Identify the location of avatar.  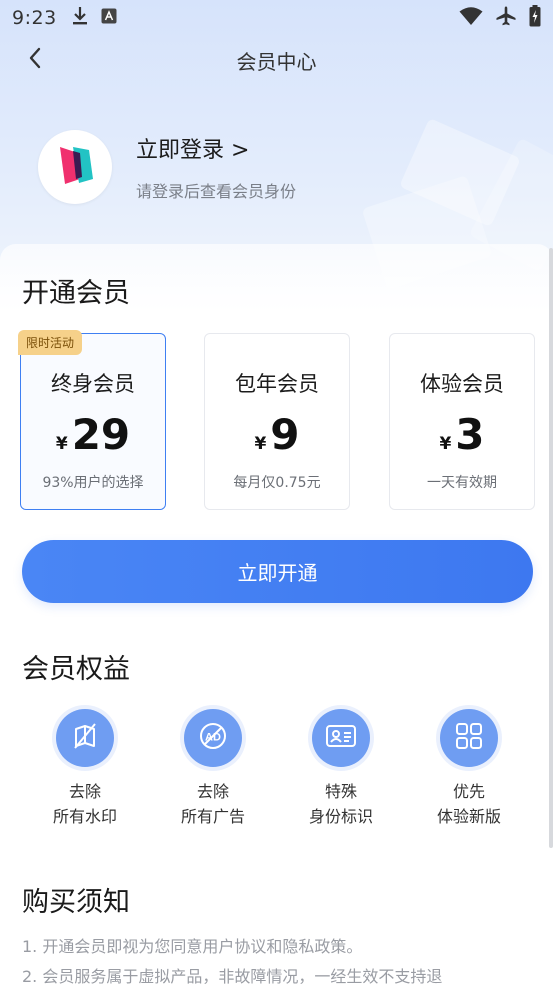
(75, 167).